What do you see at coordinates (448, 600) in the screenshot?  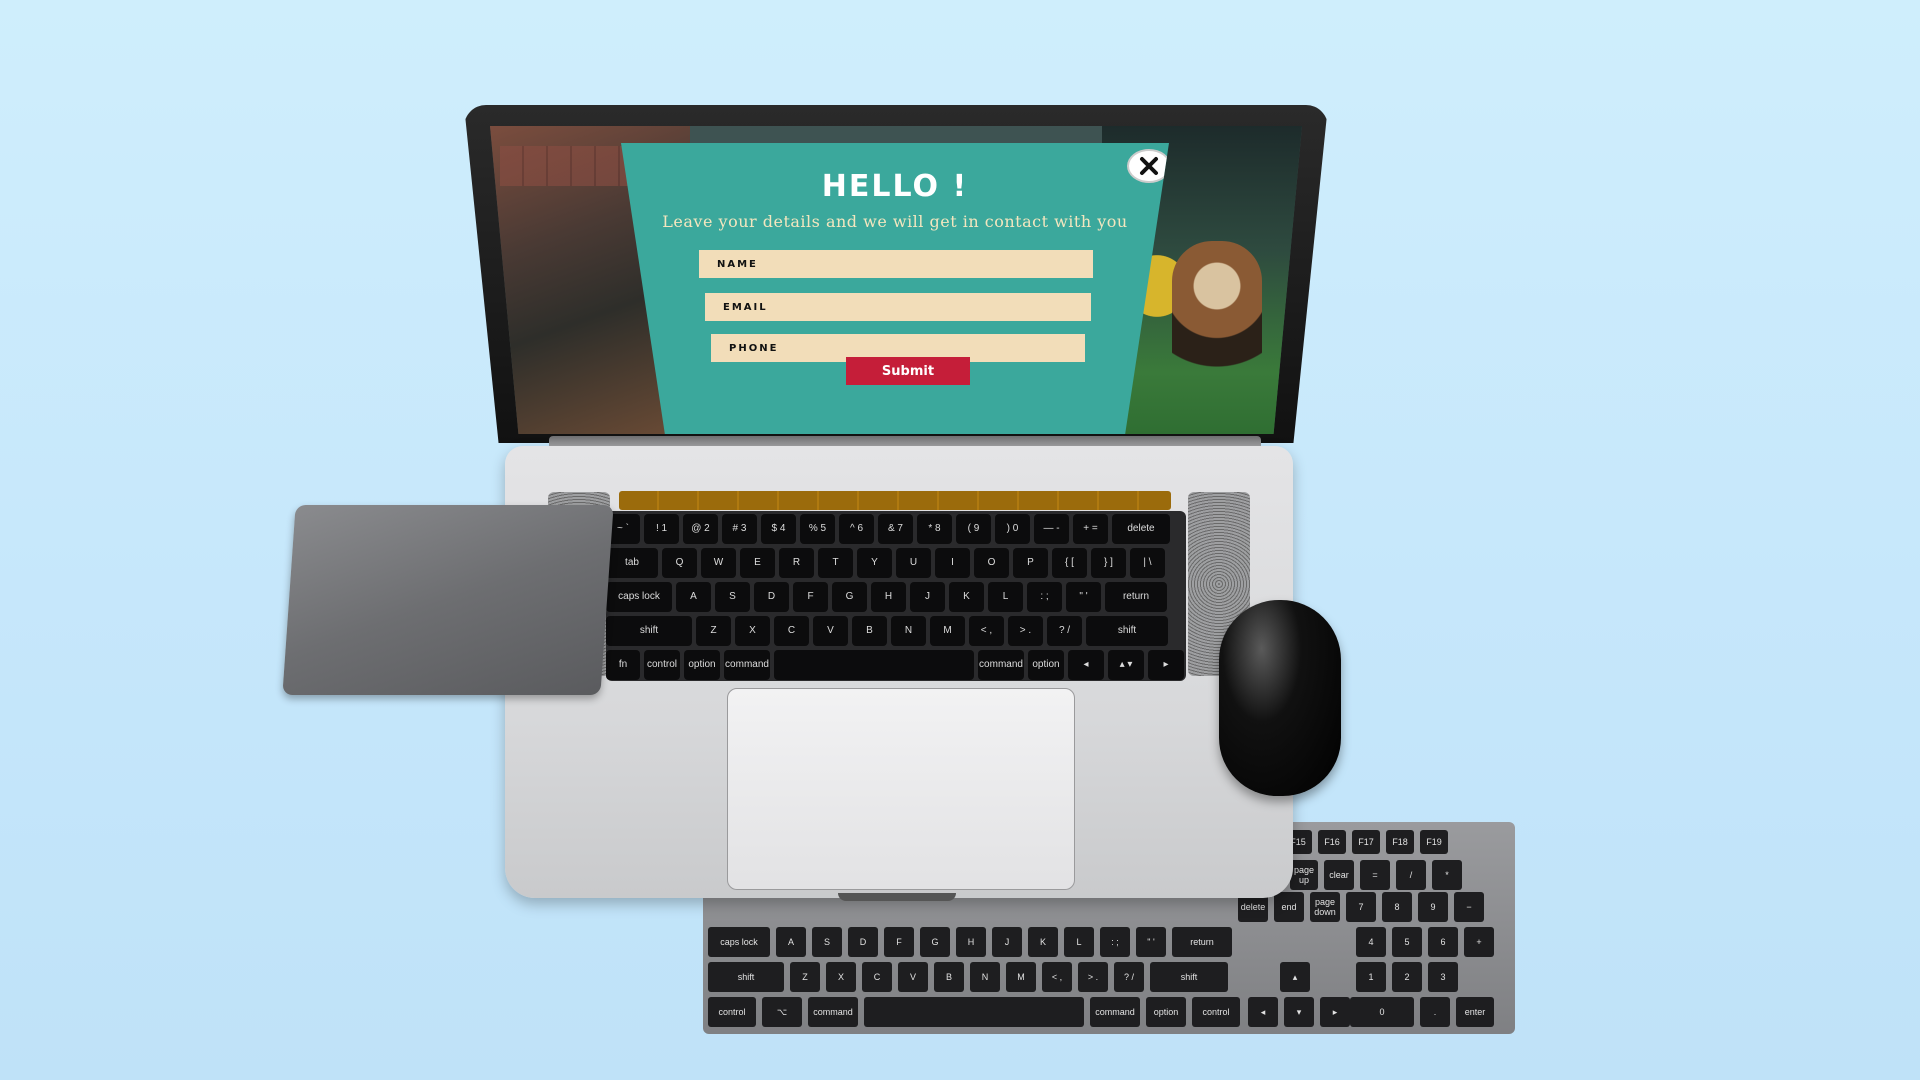 I see `magic-trackpad` at bounding box center [448, 600].